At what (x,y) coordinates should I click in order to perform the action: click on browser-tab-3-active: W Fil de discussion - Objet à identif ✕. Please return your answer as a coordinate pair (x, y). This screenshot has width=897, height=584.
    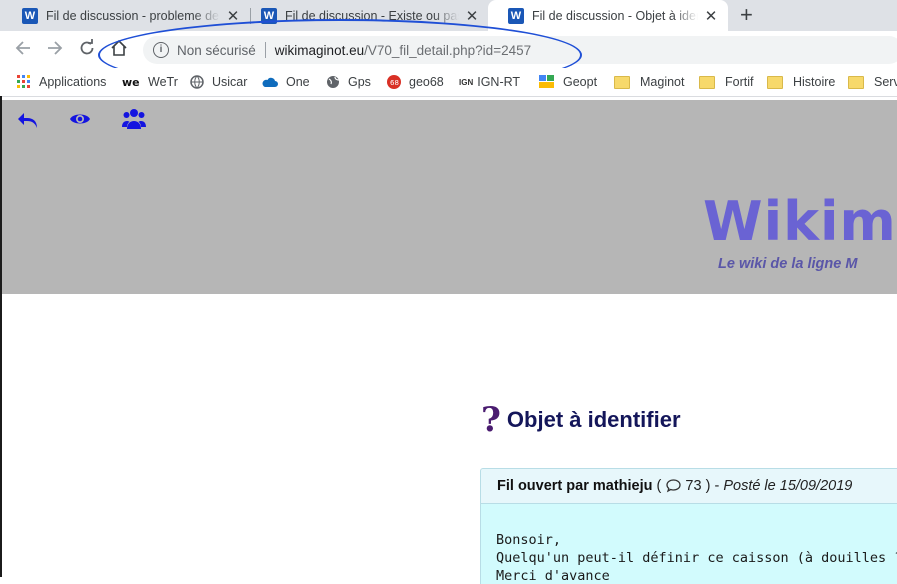
    Looking at the image, I should click on (608, 15).